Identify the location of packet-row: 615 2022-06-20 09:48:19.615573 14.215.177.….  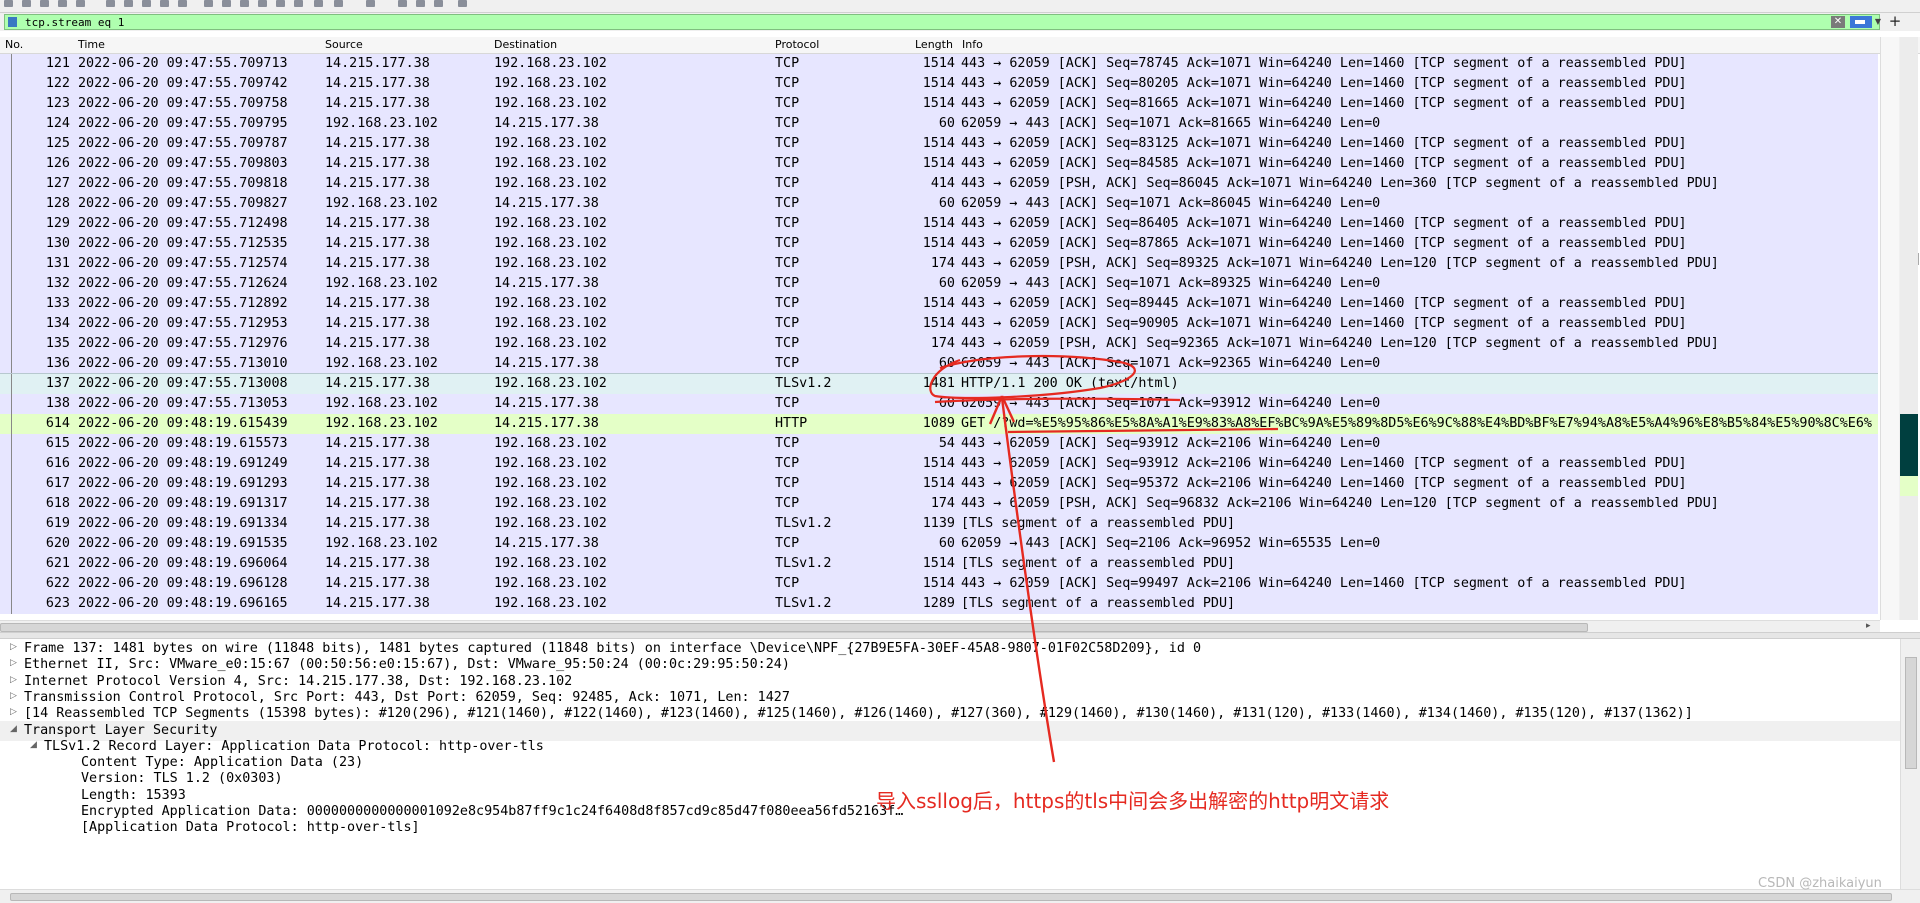
(939, 444).